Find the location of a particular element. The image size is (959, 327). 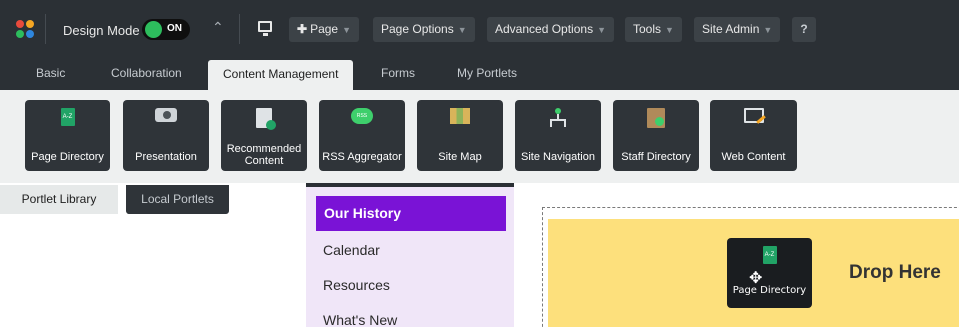

add-page-label: Page is located at coordinates (324, 29).